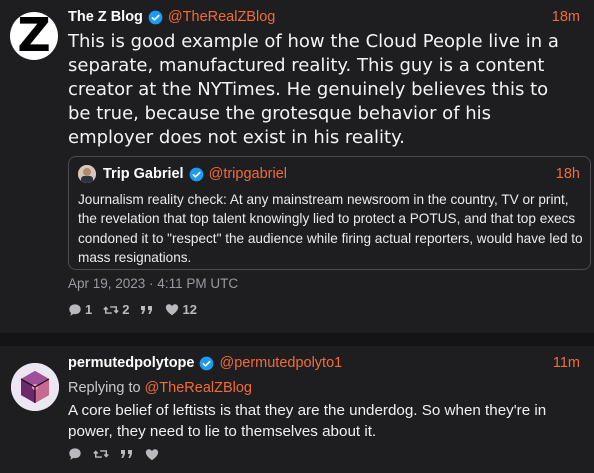 This screenshot has width=594, height=473. I want to click on like-button: 12, so click(181, 309).